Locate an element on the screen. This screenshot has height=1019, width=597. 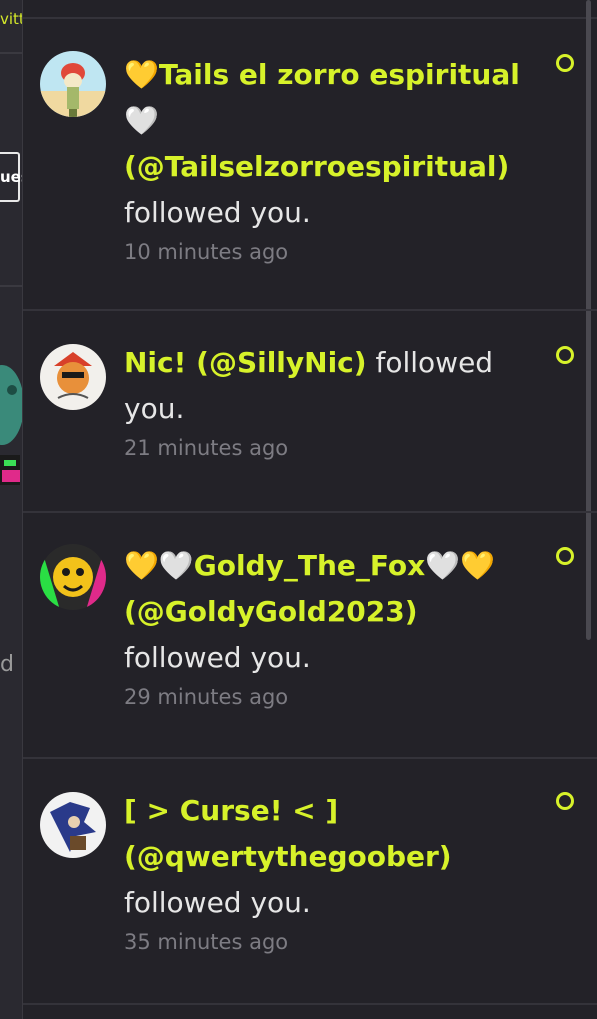
avatar-goldy-image is located at coordinates (73, 577).